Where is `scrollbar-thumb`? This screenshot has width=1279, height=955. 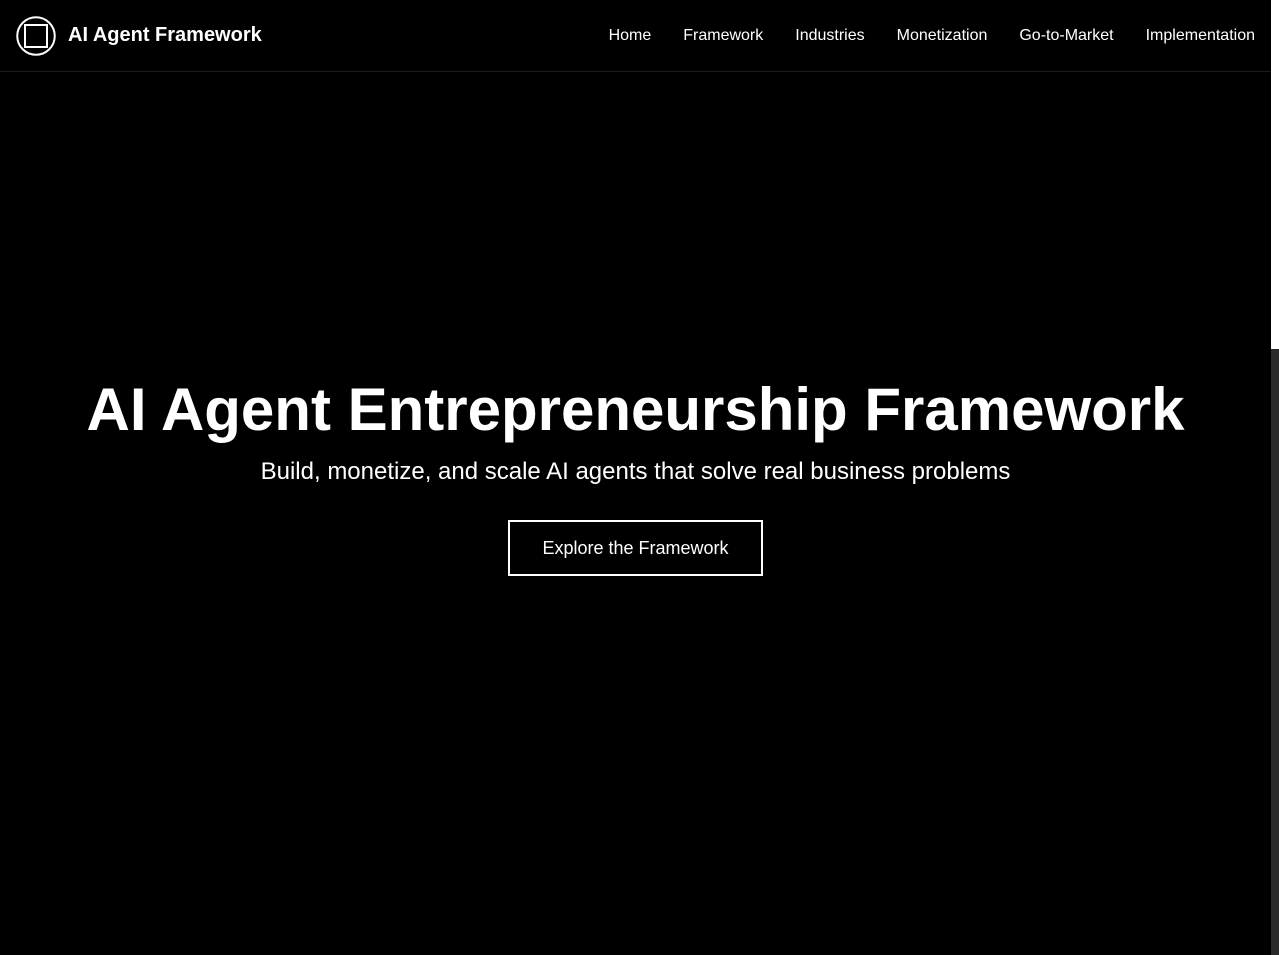
scrollbar-thumb is located at coordinates (1275, 652).